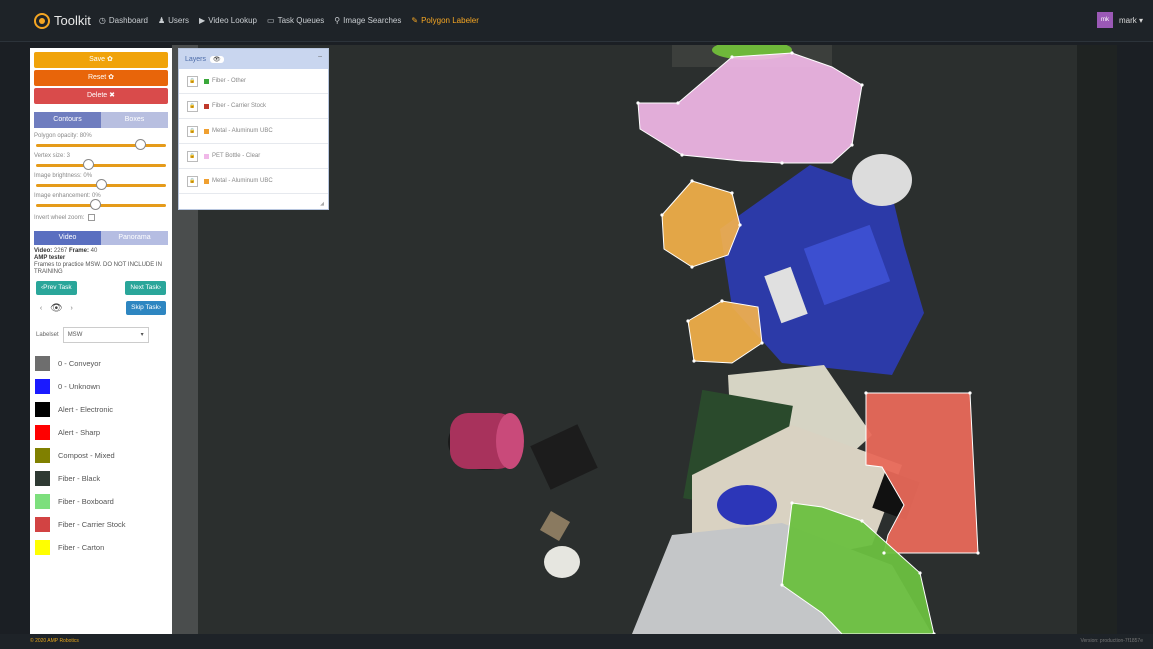  What do you see at coordinates (59, 217) in the screenshot?
I see `invert-wheel-label: Invert wheel zoom:` at bounding box center [59, 217].